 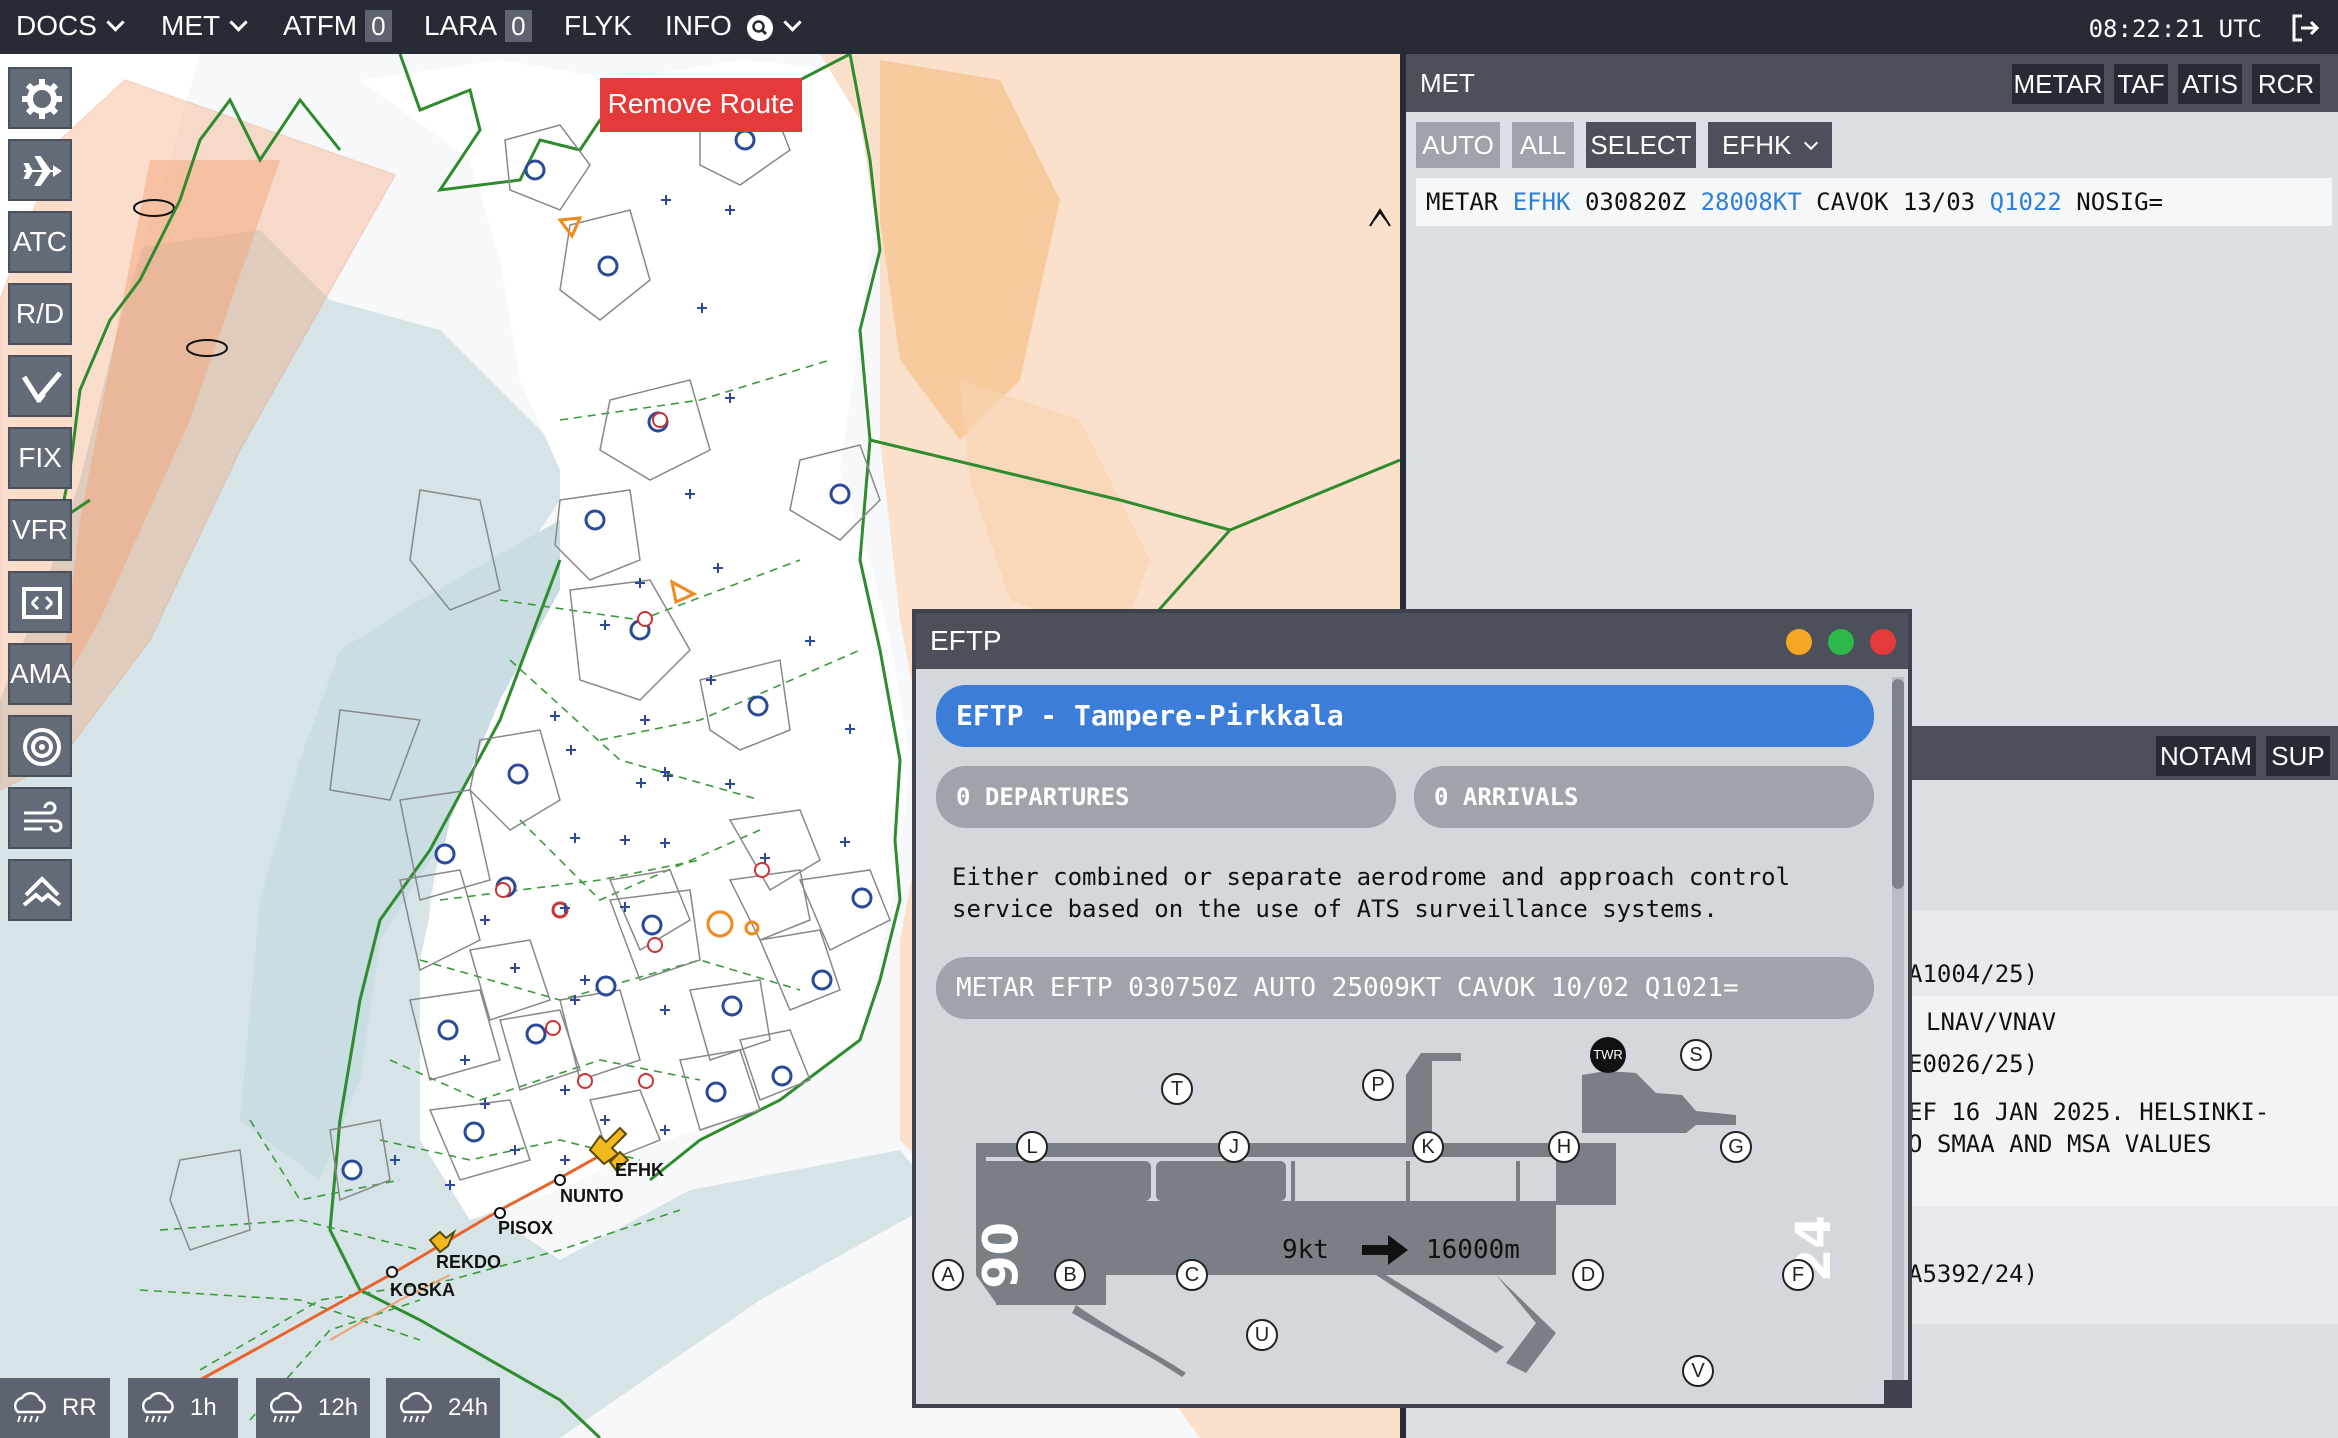 What do you see at coordinates (1799, 642) in the screenshot?
I see `minimize-icon` at bounding box center [1799, 642].